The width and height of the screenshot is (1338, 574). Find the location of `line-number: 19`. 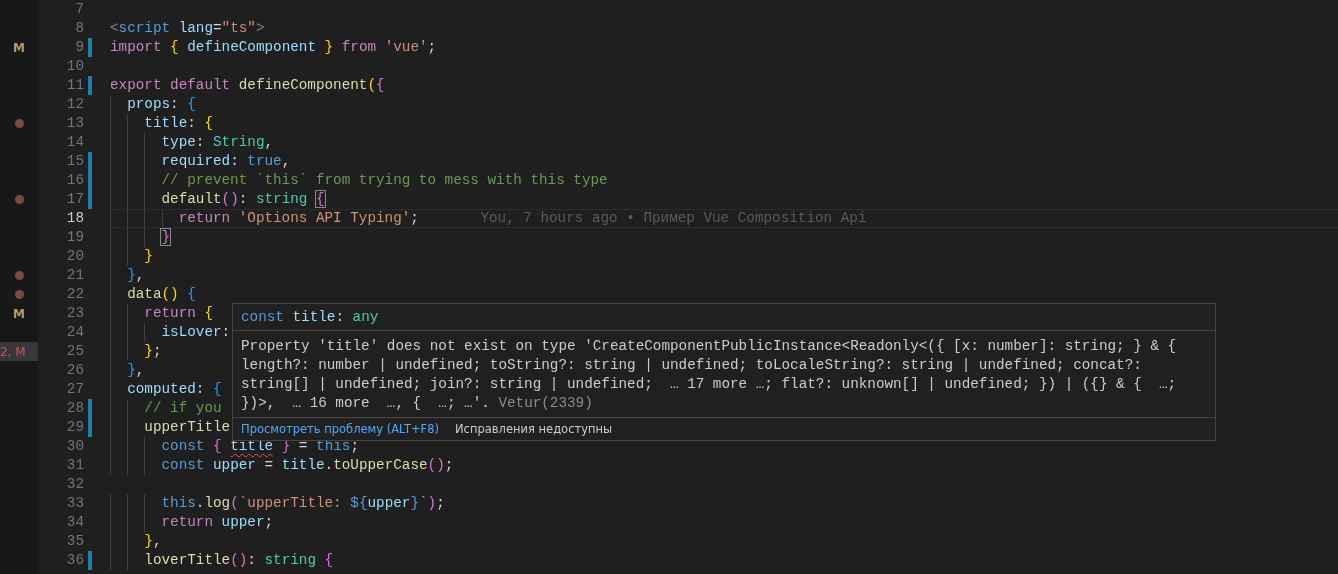

line-number: 19 is located at coordinates (75, 237).